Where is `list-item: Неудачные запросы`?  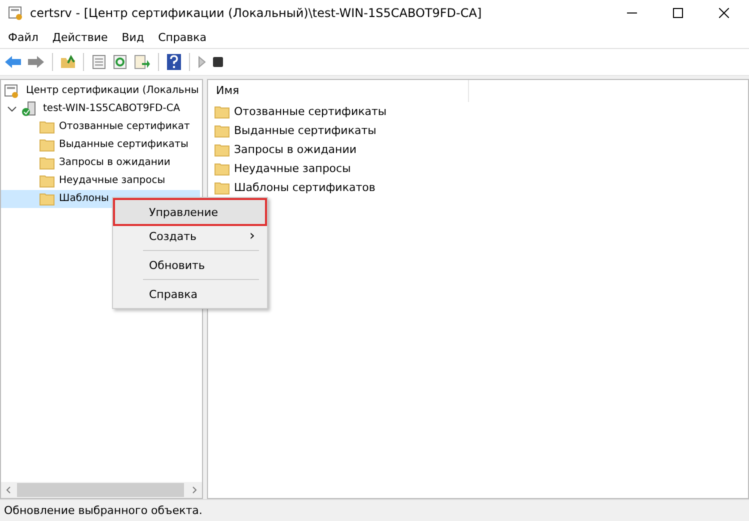
list-item: Неудачные запросы is located at coordinates (478, 168).